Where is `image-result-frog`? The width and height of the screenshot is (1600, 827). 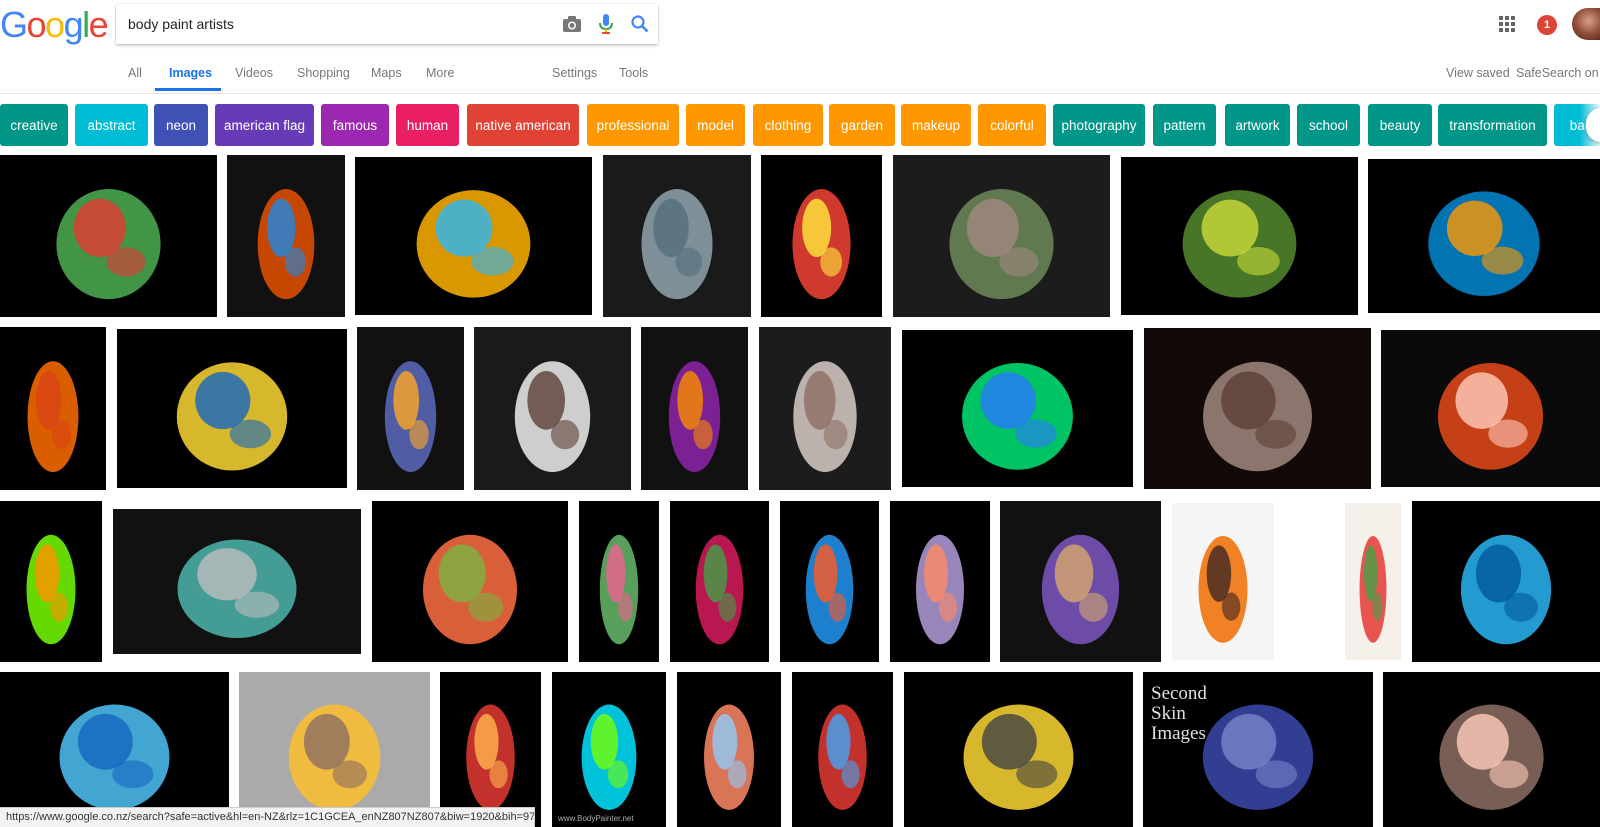
image-result-frog is located at coordinates (108, 236).